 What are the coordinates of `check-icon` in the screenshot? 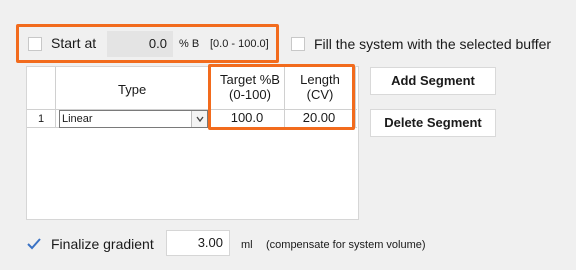 It's located at (34, 244).